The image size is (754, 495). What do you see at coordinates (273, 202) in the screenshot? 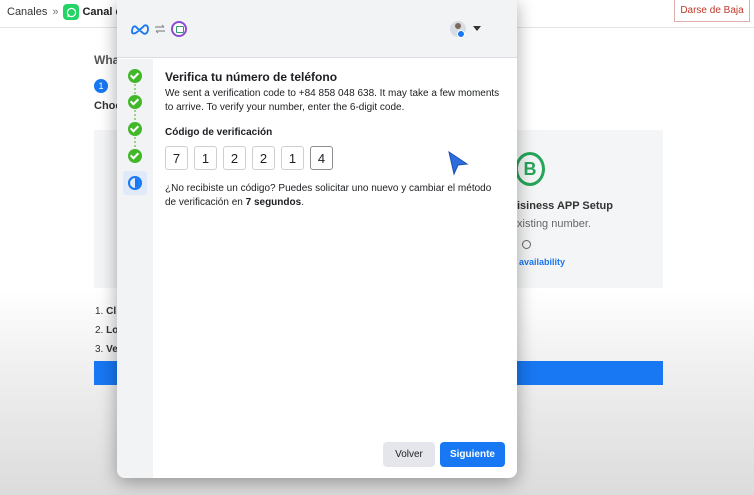
I see `resend-countdown: 7 segundos` at bounding box center [273, 202].